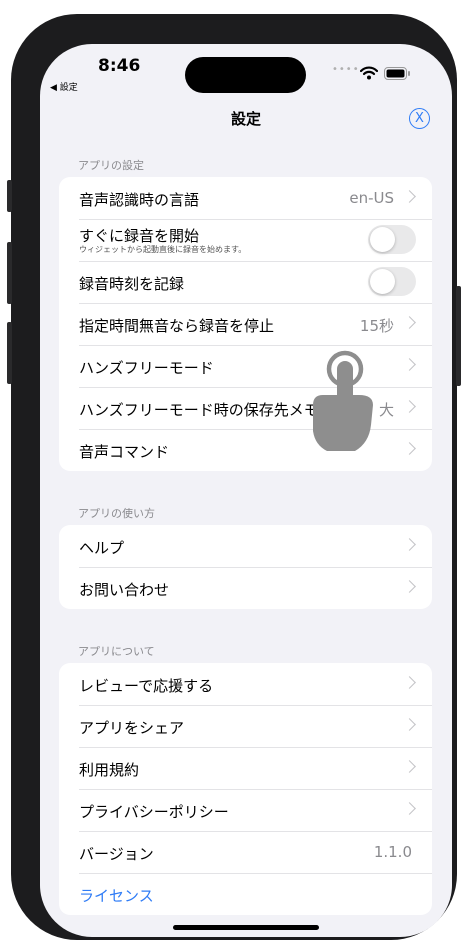 This screenshot has height=950, width=468. Describe the element at coordinates (9, 273) in the screenshot. I see `volume-up-button` at that location.